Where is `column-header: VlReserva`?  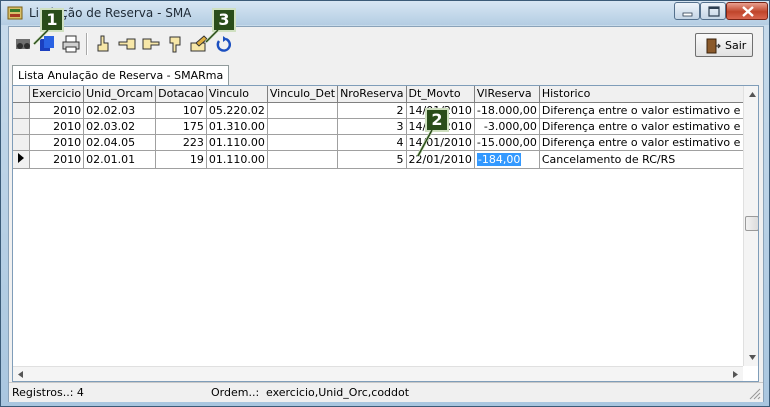 column-header: VlReserva is located at coordinates (507, 94).